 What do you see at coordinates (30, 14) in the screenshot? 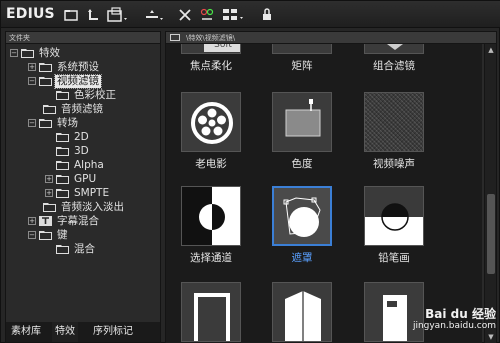
I see `app-title: EDIUS` at bounding box center [30, 14].